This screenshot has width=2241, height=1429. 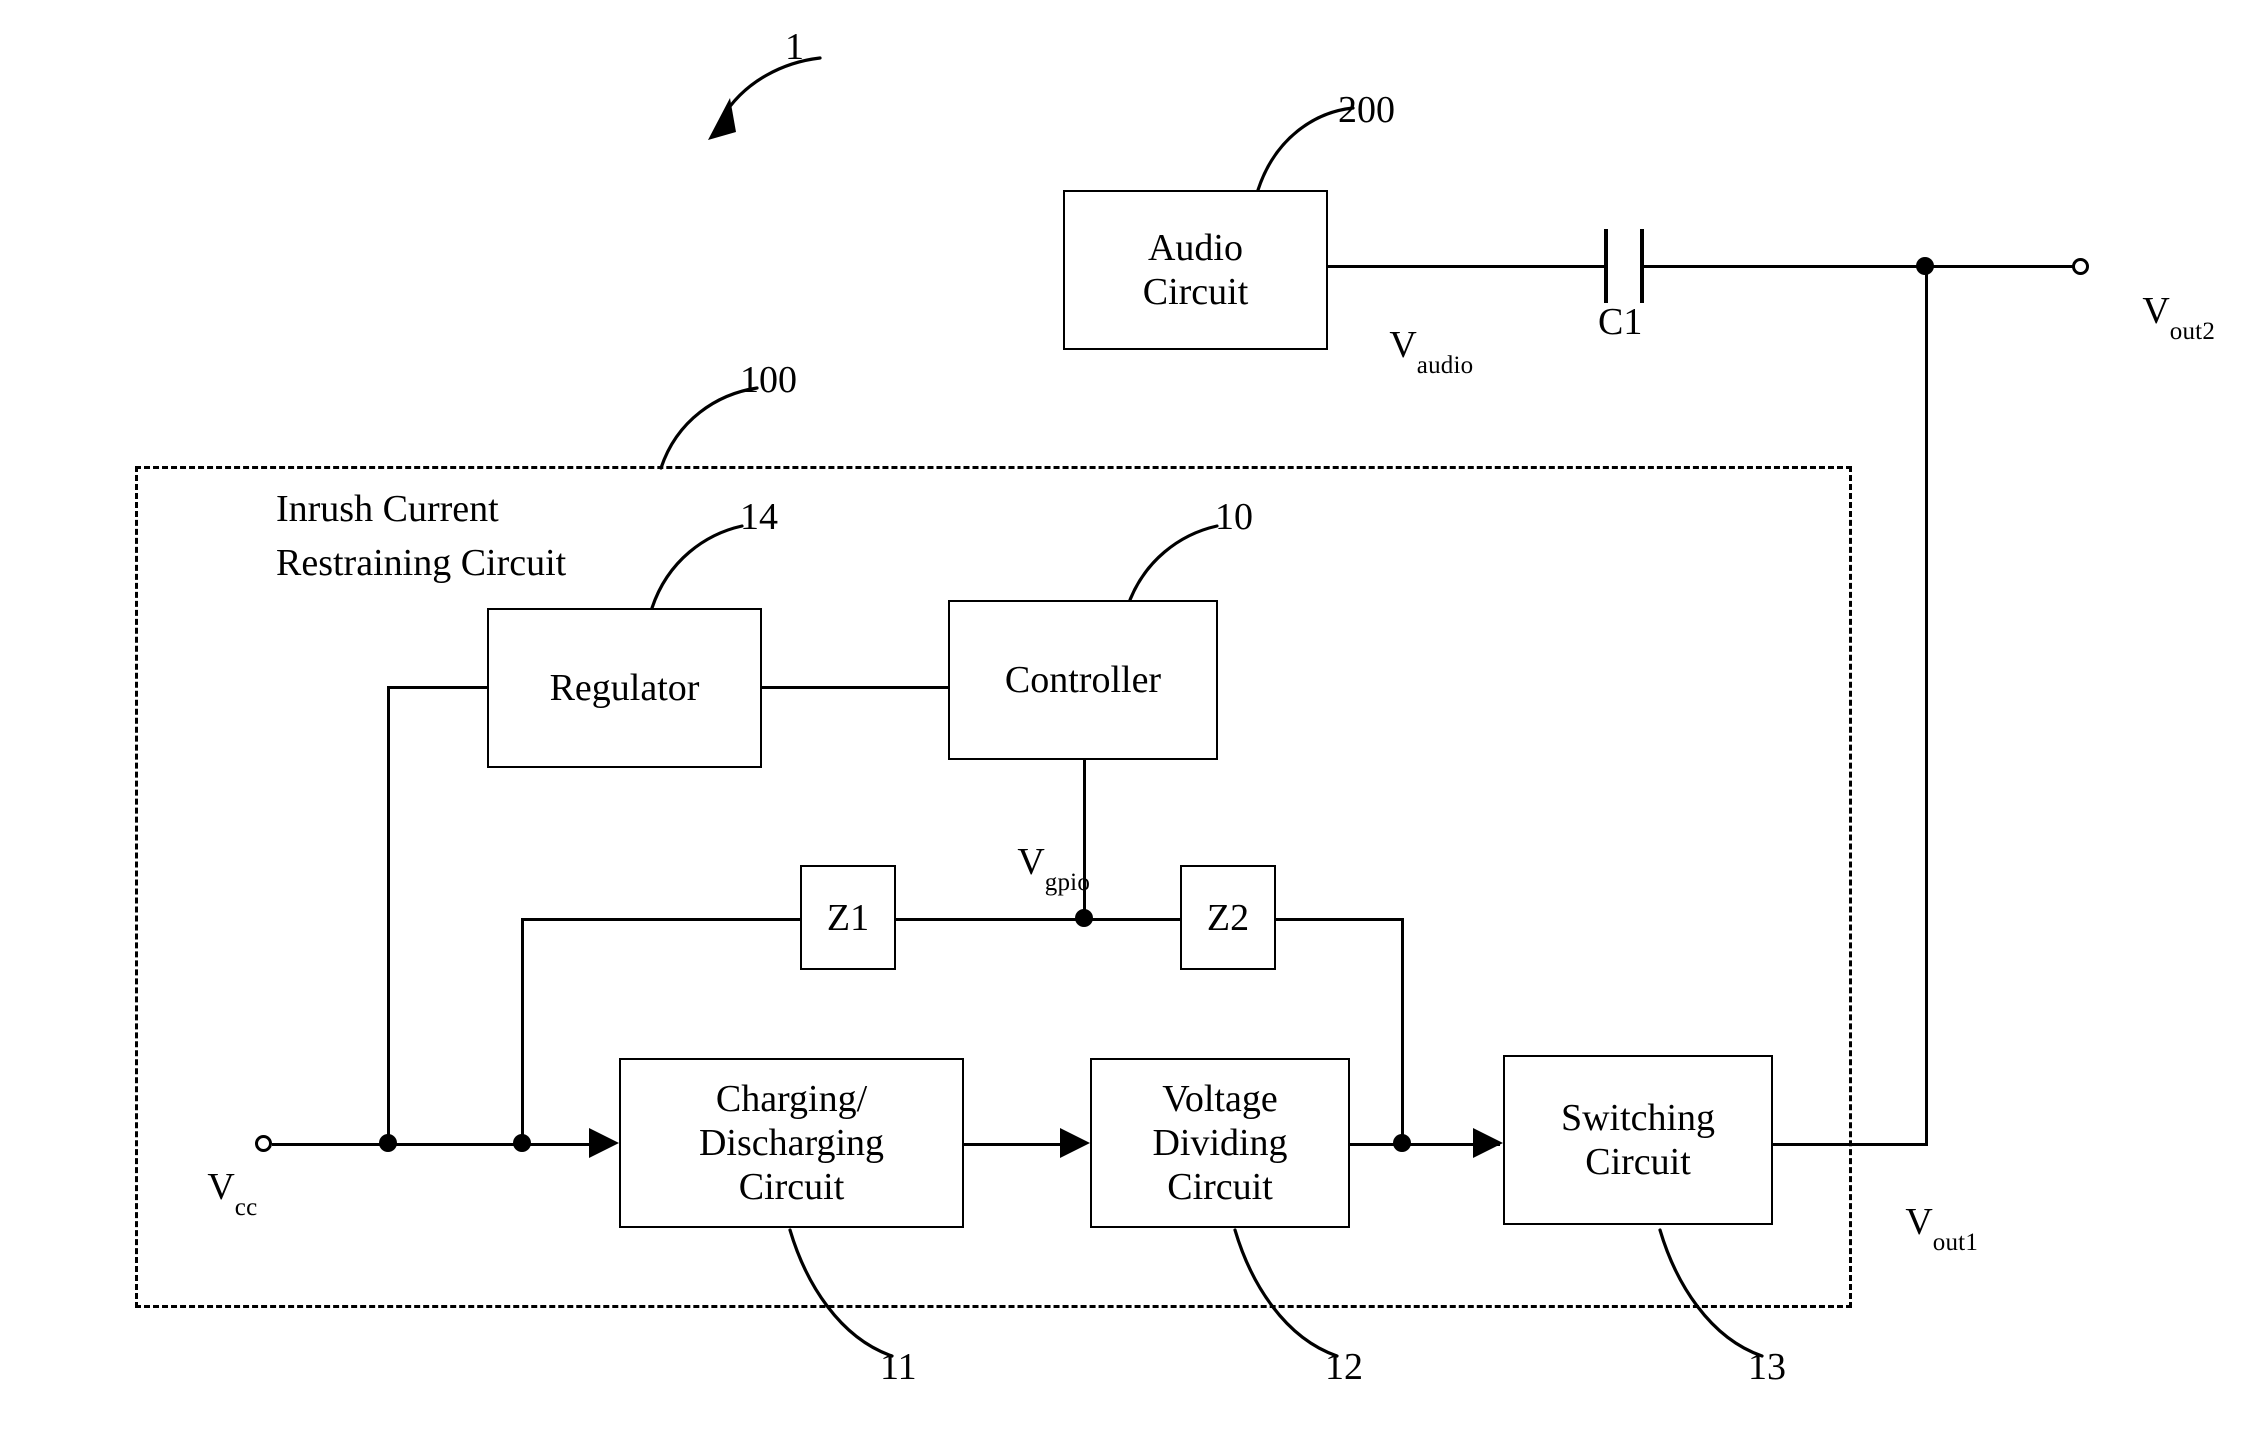 What do you see at coordinates (421, 563) in the screenshot?
I see `enclosure-title-line2: Restraining Circuit` at bounding box center [421, 563].